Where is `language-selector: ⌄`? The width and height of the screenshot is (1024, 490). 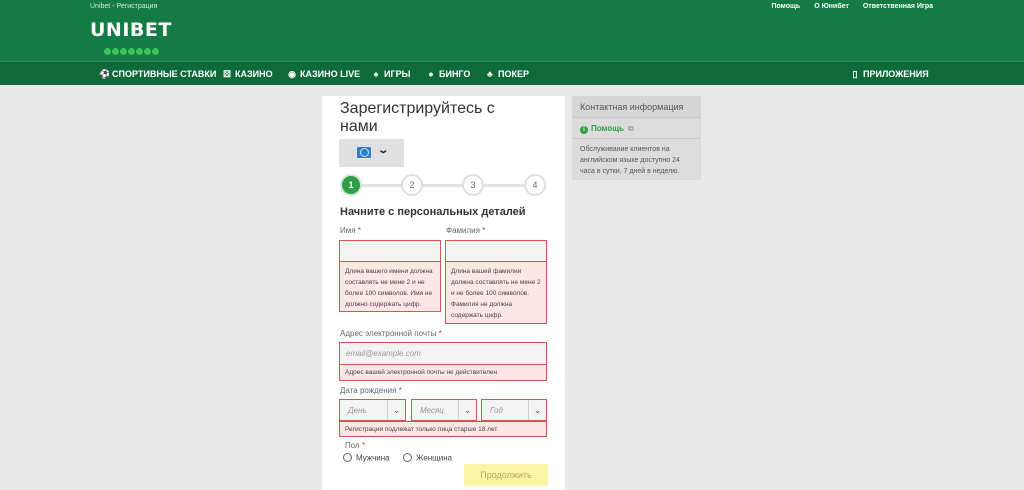
language-selector: ⌄ is located at coordinates (371, 153).